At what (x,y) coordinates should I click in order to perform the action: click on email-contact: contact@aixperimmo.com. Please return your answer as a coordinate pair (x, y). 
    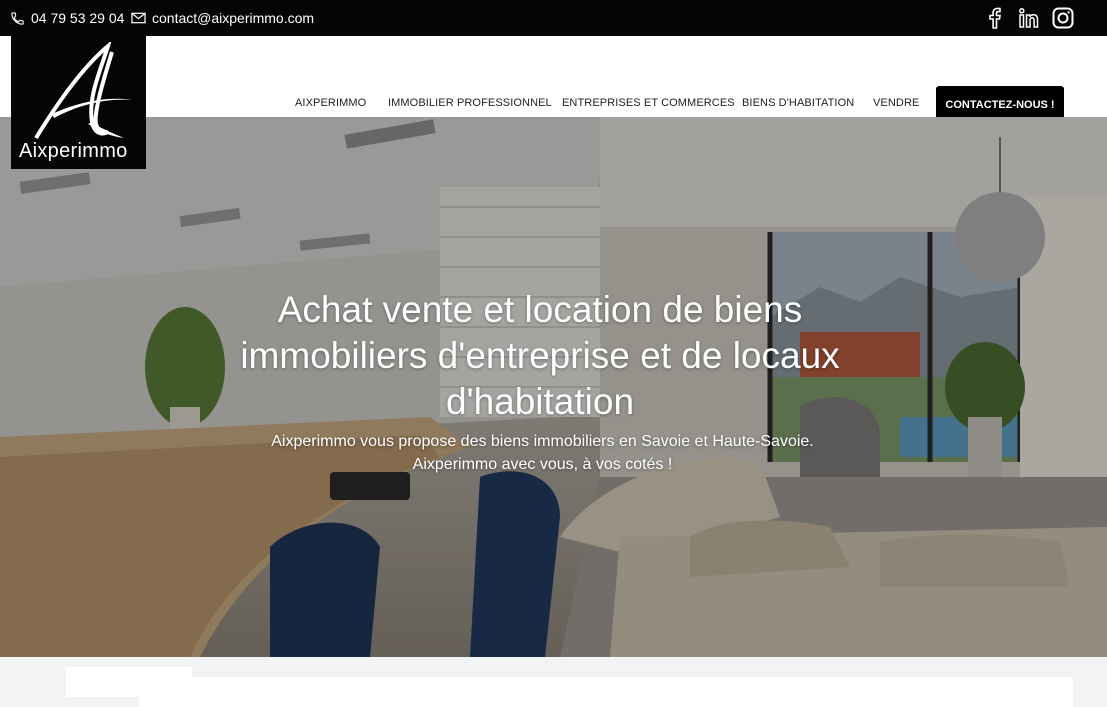
    Looking at the image, I should click on (222, 18).